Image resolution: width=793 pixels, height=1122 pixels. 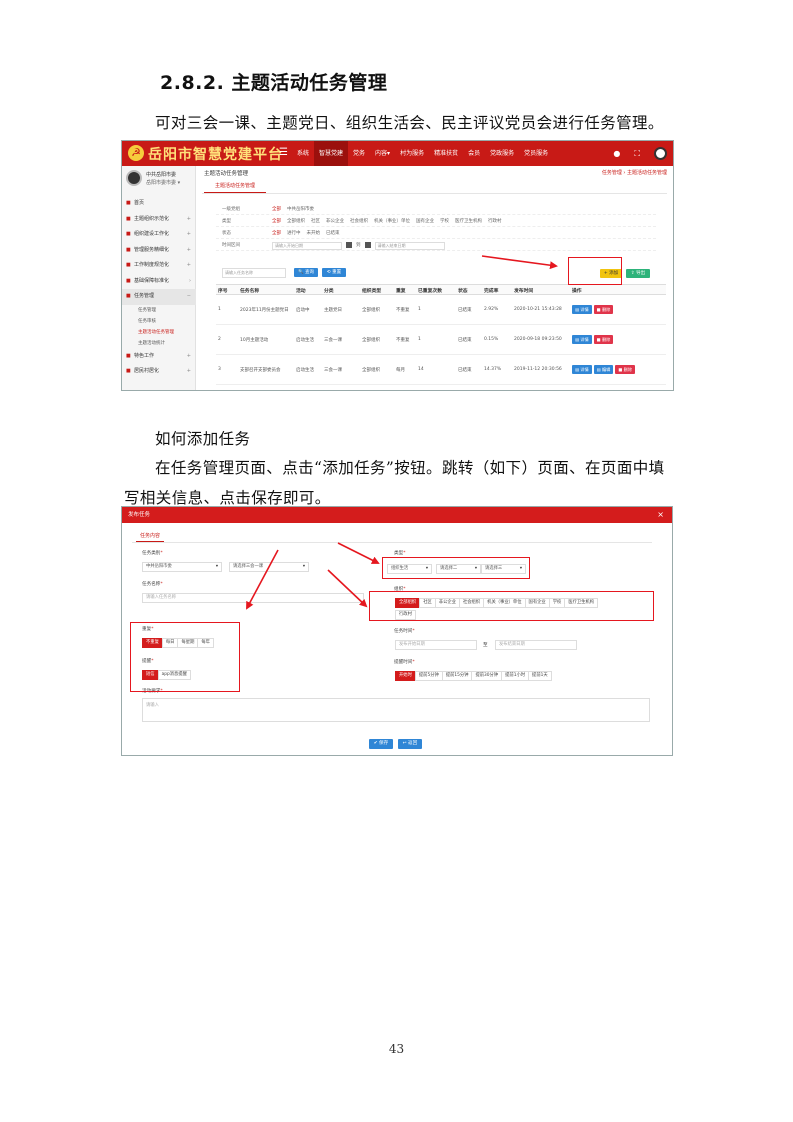 What do you see at coordinates (144, 296) in the screenshot?
I see `sidebar-item-label: 任务管理` at bounding box center [144, 296].